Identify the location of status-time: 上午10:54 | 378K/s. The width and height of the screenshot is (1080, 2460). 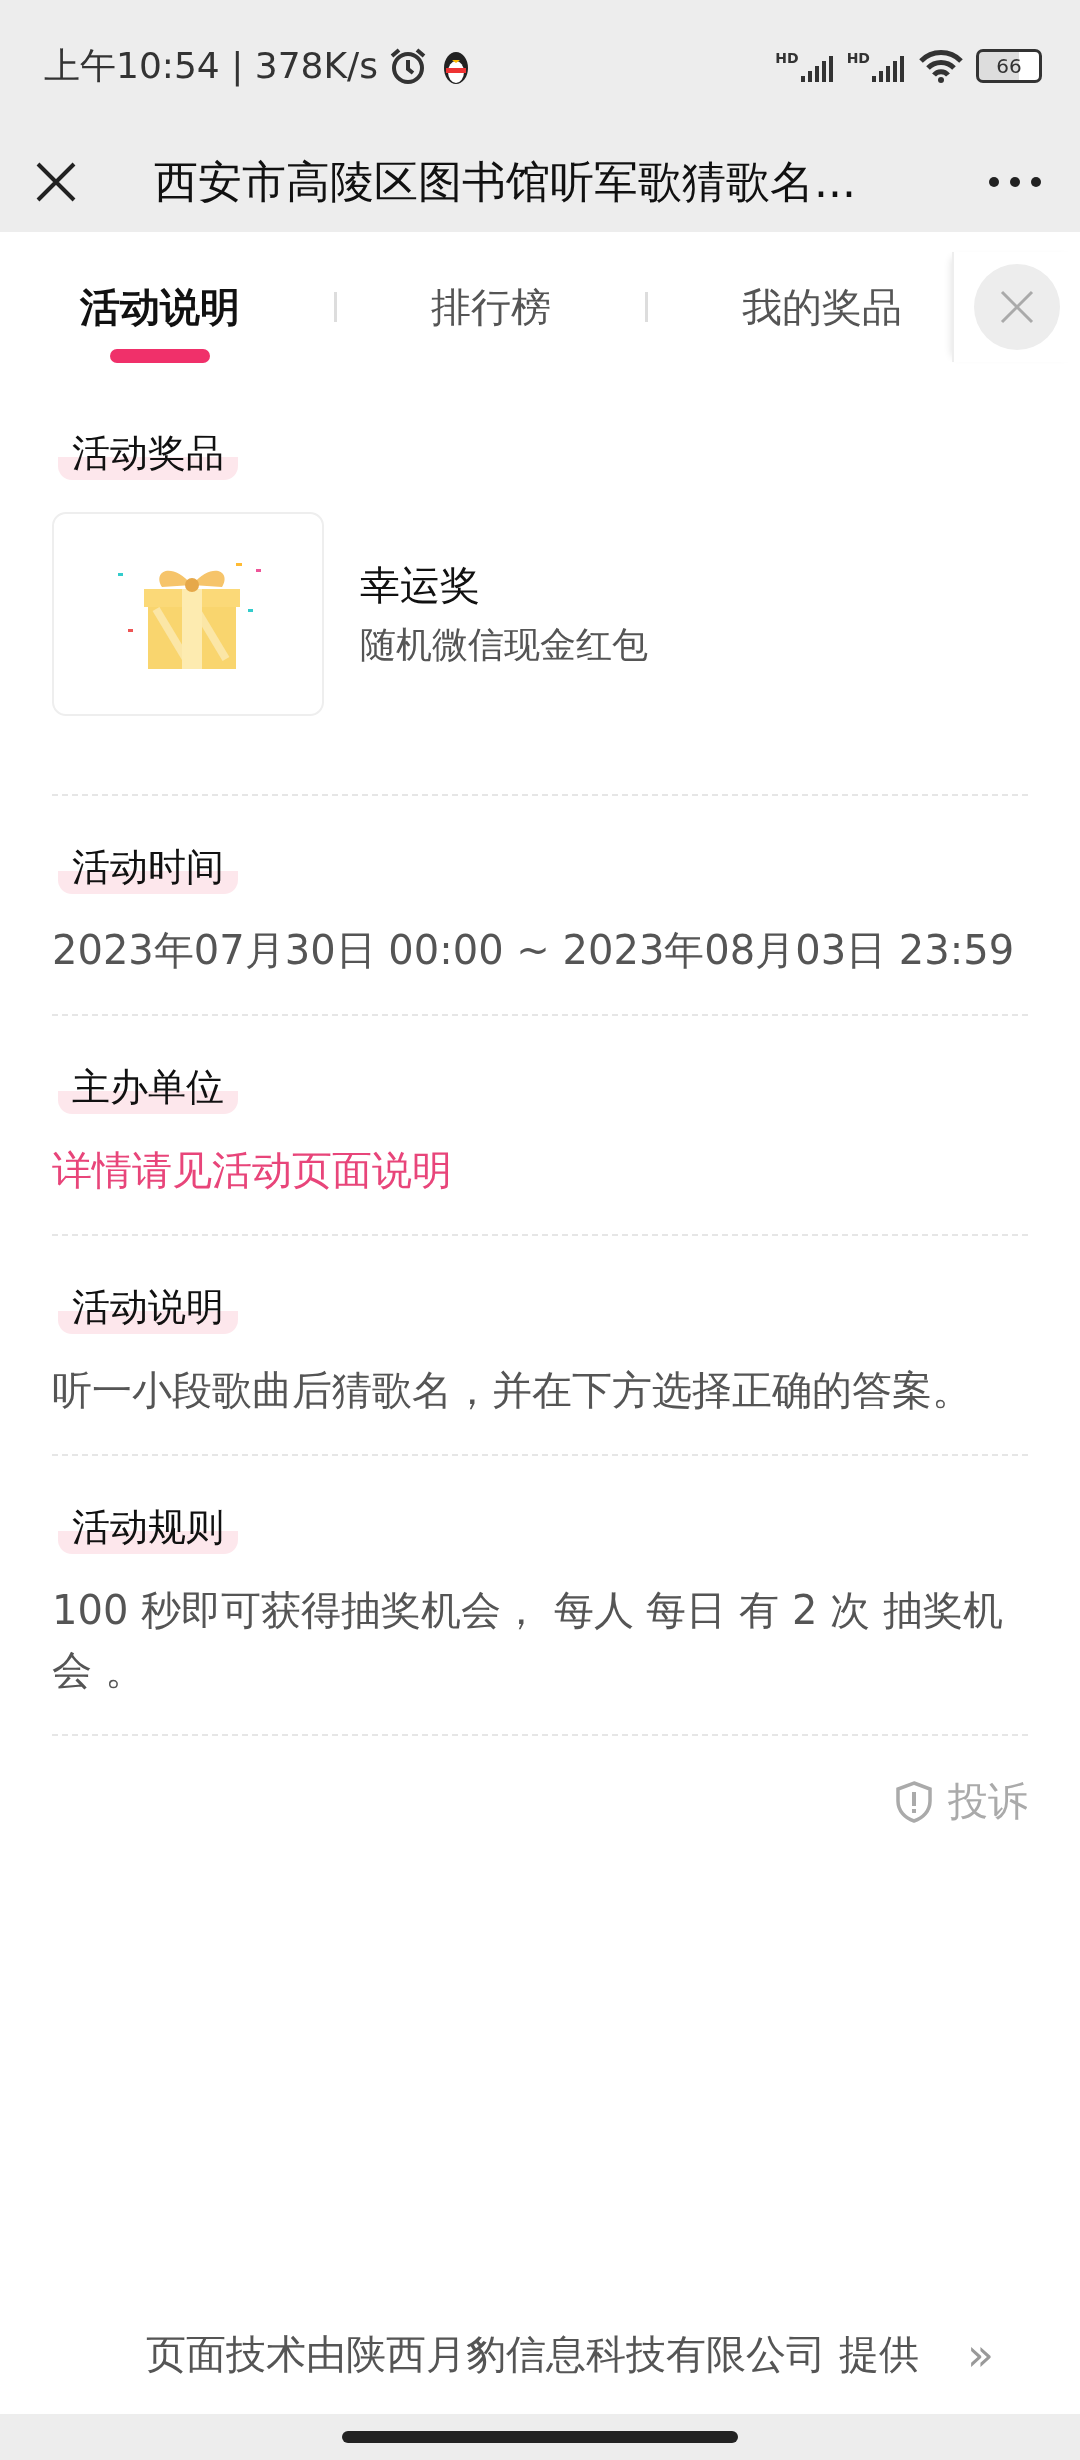
(211, 66).